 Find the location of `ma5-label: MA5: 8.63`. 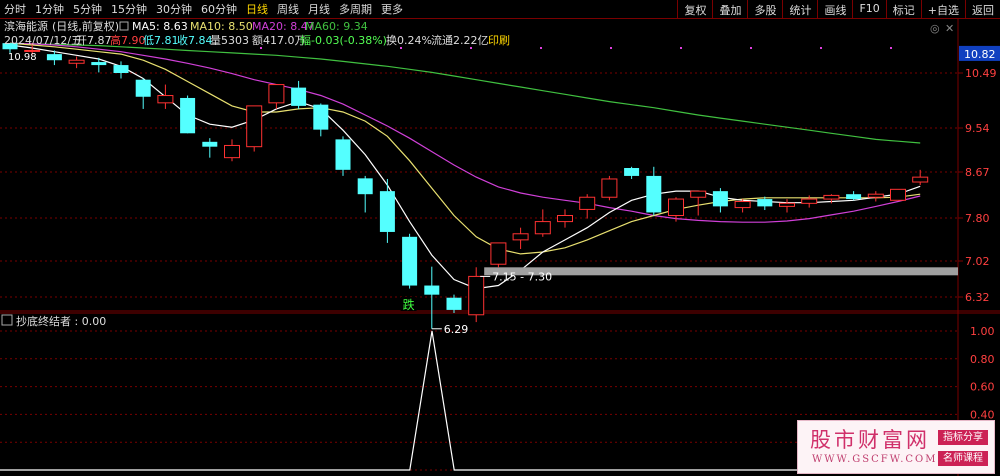

ma5-label: MA5: 8.63 is located at coordinates (160, 26).